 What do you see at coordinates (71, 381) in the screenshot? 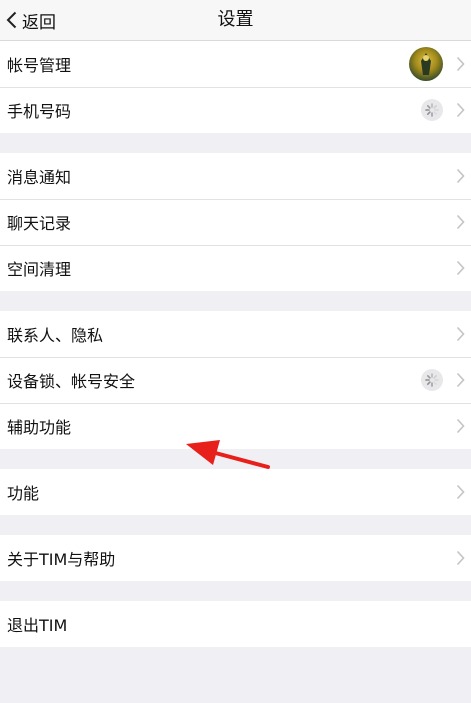
I see `row-label: 设备锁、帐号安全` at bounding box center [71, 381].